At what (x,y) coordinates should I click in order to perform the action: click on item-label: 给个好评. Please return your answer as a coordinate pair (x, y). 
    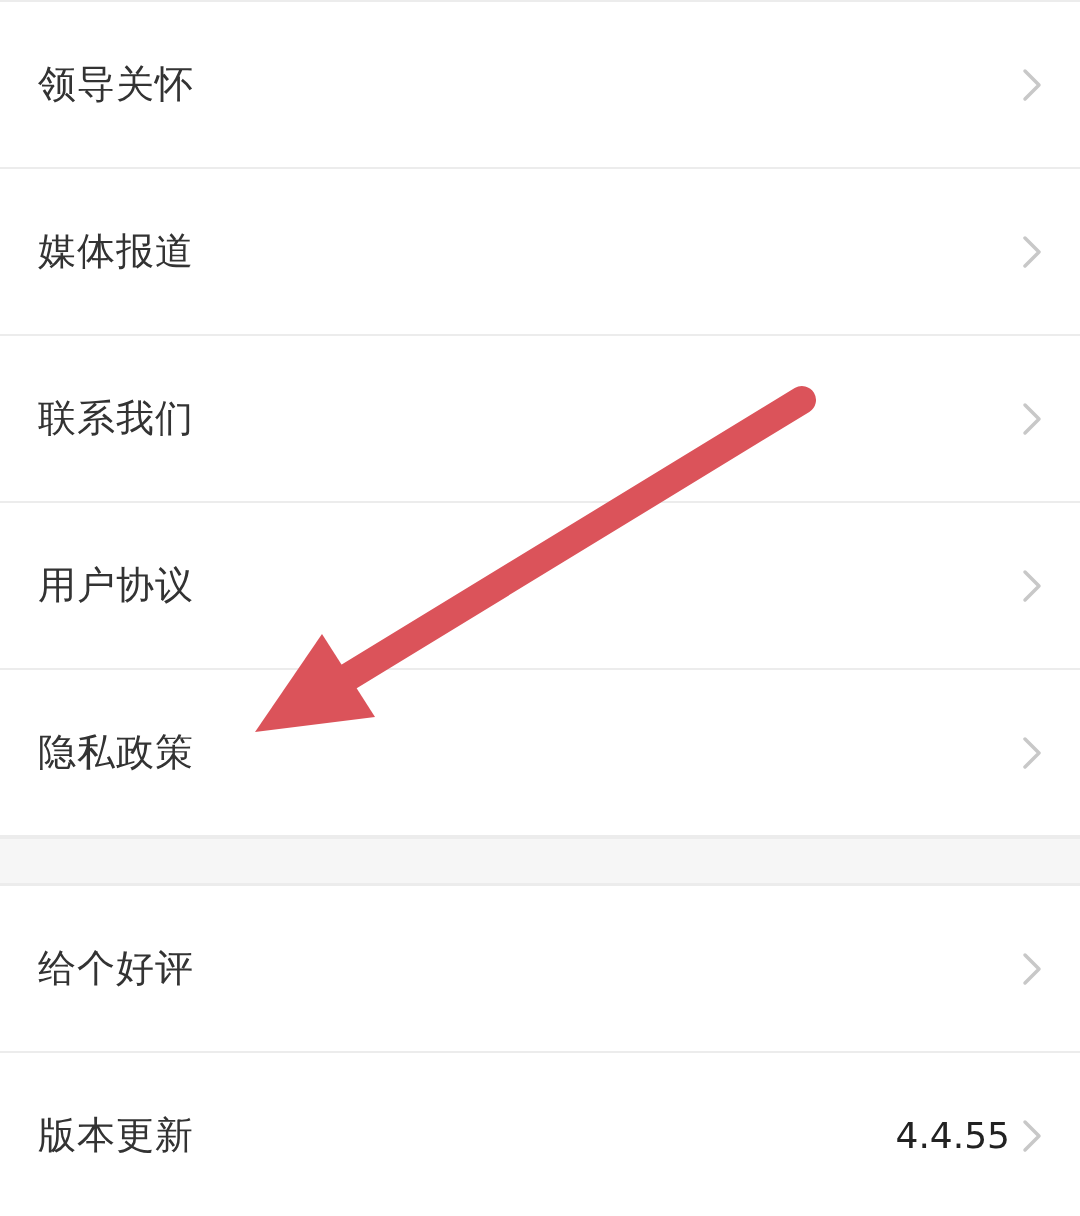
    Looking at the image, I should click on (116, 968).